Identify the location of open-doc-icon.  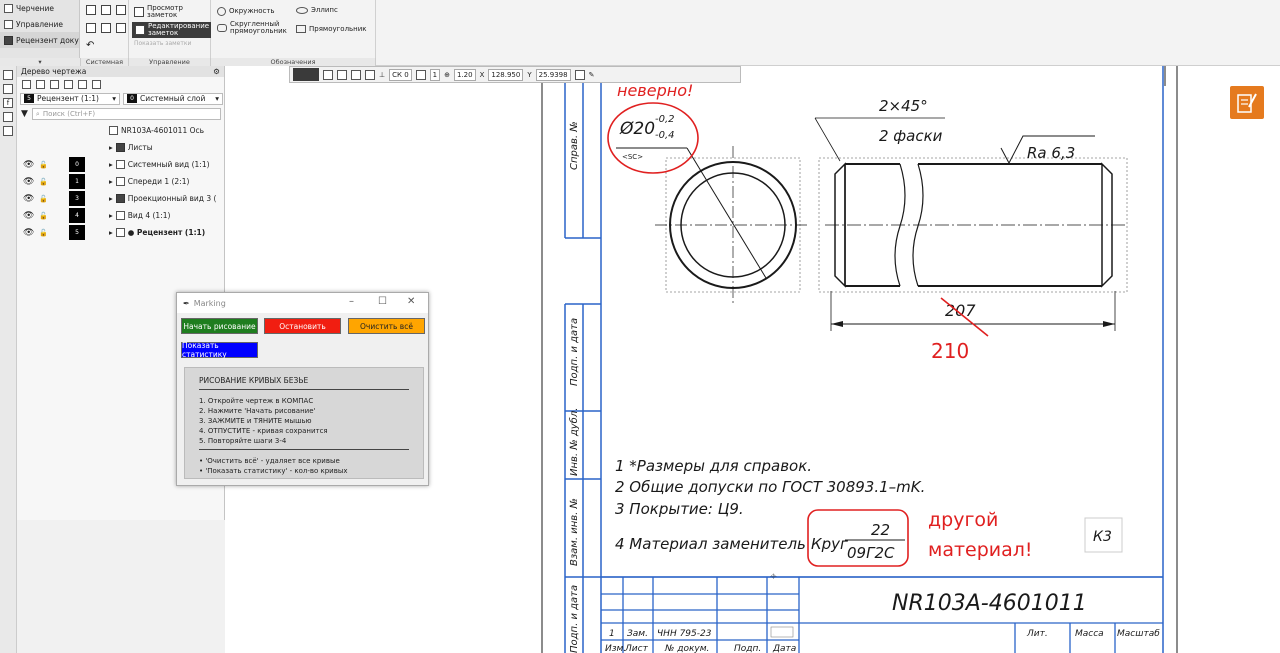
(106, 10).